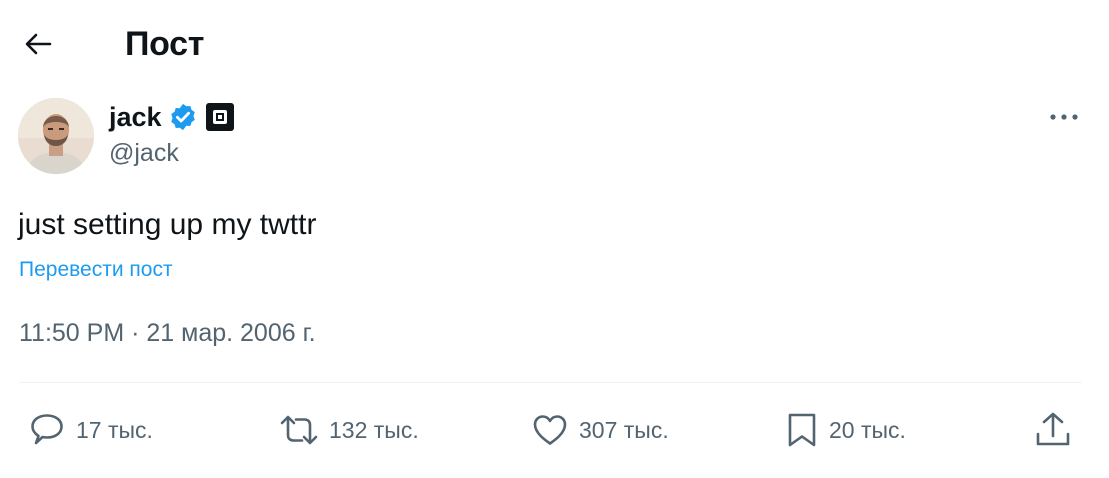  I want to click on affiliation-badge, so click(219, 117).